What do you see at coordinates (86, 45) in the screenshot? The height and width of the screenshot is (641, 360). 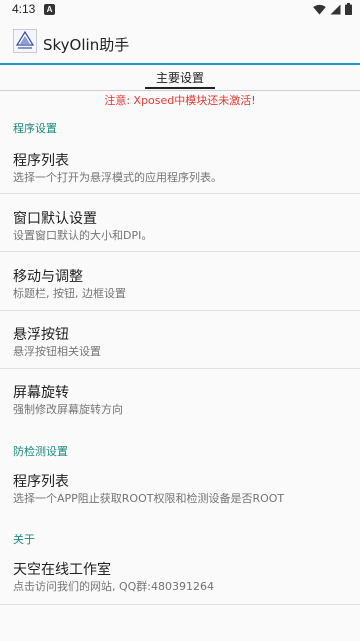 I see `app-title: SkyOlin助手` at bounding box center [86, 45].